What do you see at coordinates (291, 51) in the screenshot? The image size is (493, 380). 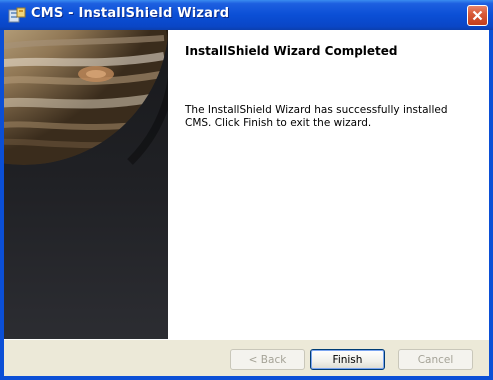 I see `page-heading: InstallShield Wizard Completed` at bounding box center [291, 51].